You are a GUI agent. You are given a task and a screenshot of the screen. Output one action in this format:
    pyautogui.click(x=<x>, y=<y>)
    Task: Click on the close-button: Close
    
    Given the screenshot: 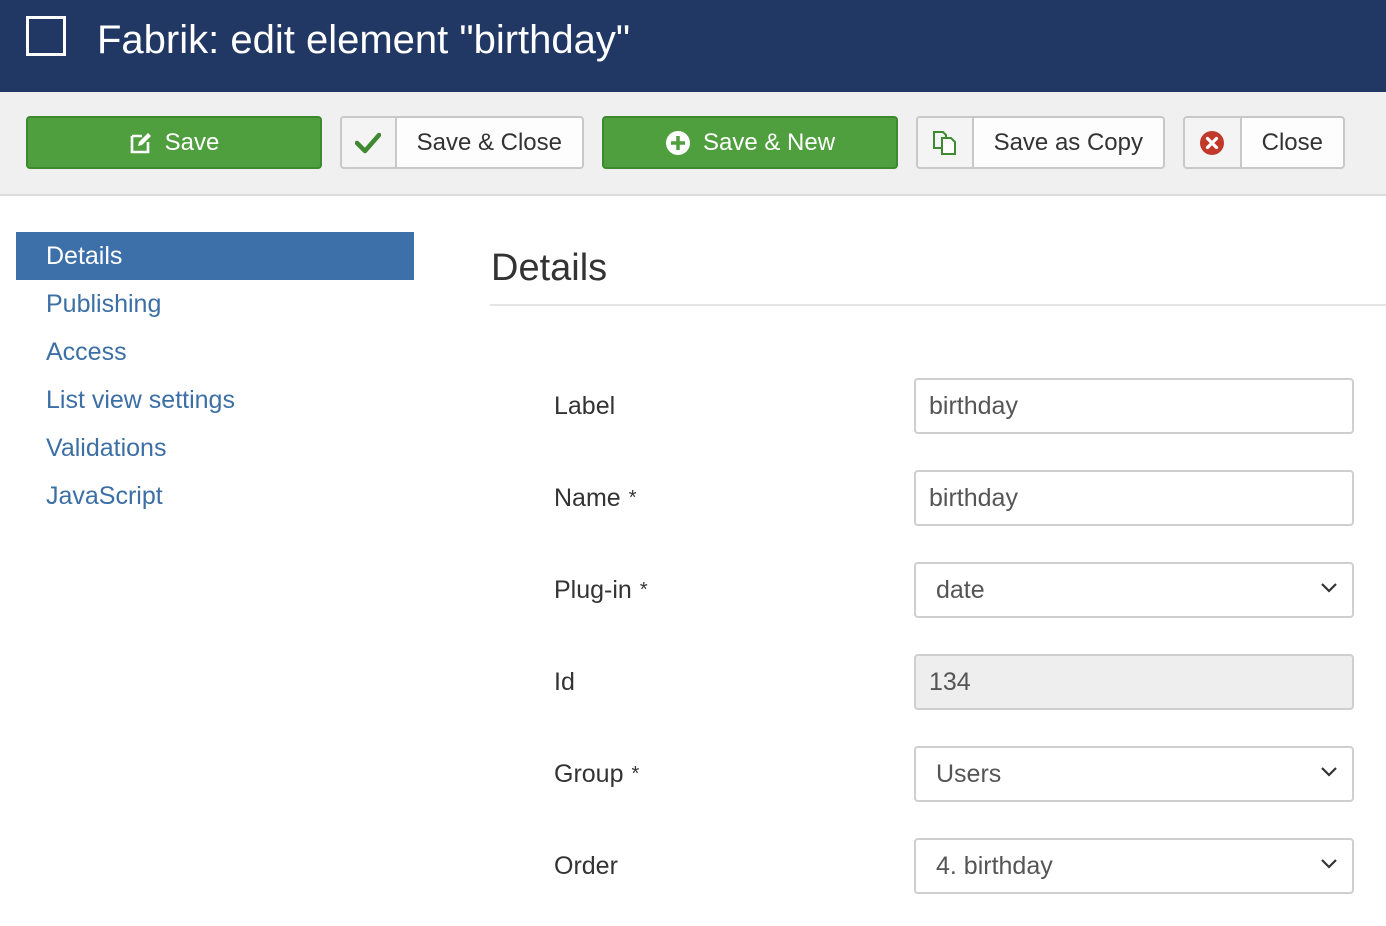 What is the action you would take?
    pyautogui.click(x=1264, y=142)
    